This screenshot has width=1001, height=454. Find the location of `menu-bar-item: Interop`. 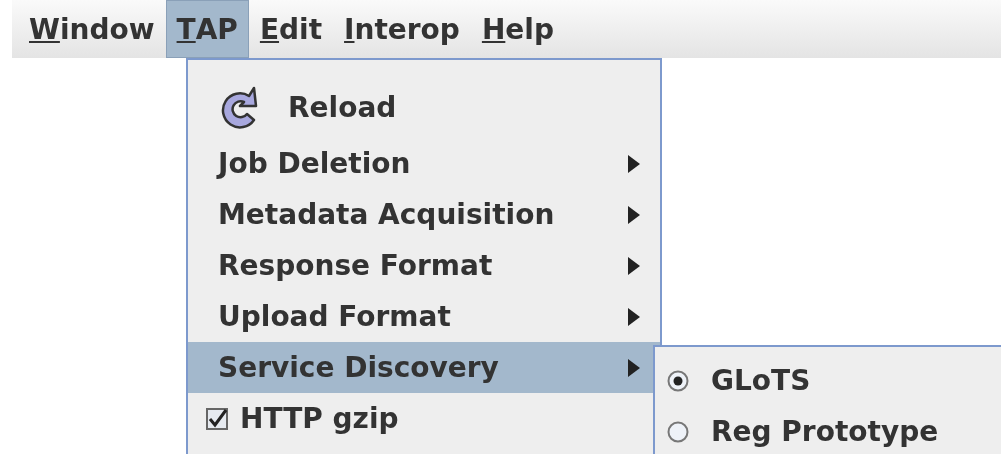

menu-bar-item: Interop is located at coordinates (402, 29).